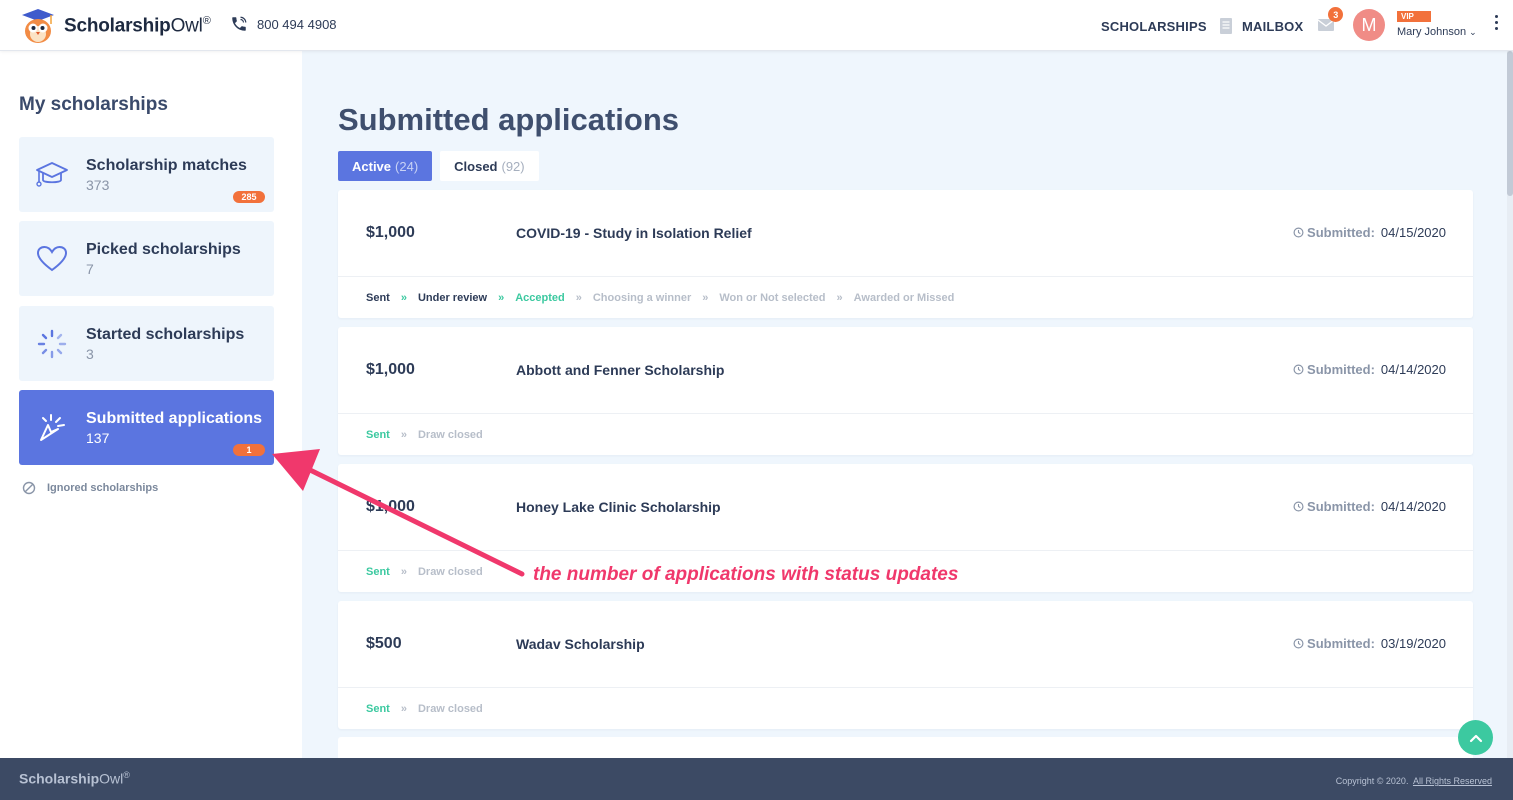 The width and height of the screenshot is (1513, 800). I want to click on ignored-label: Ignored scholarships, so click(103, 488).